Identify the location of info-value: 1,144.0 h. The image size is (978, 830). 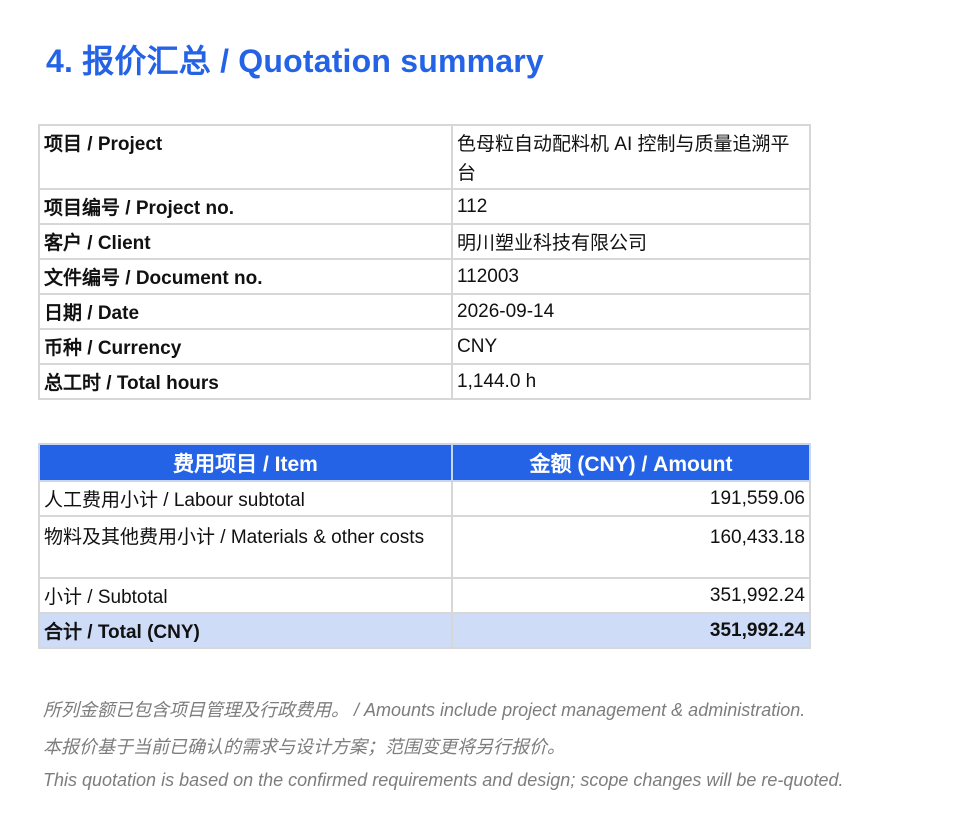
(631, 381).